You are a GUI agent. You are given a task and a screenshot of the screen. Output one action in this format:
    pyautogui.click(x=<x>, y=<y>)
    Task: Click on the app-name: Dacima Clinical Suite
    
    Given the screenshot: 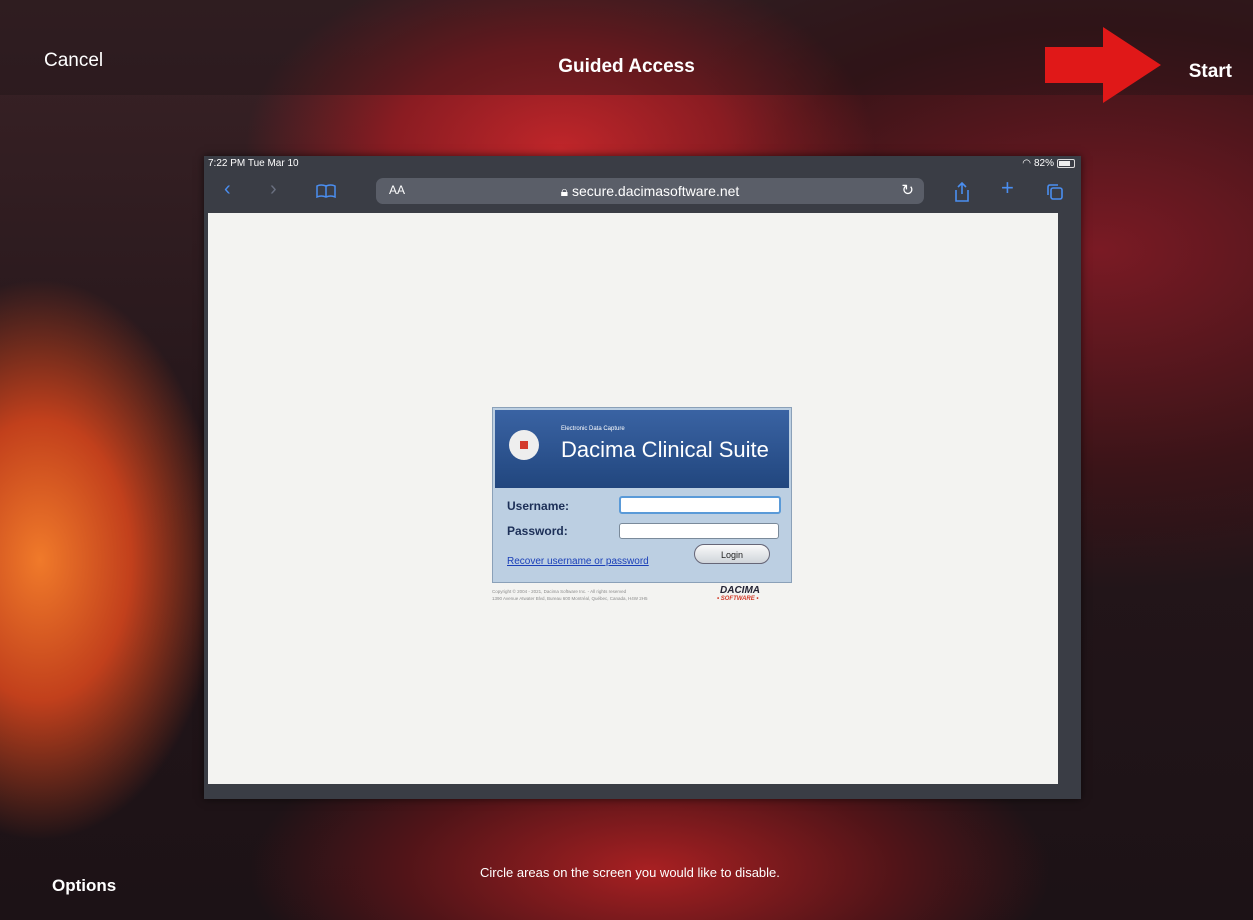 What is the action you would take?
    pyautogui.click(x=665, y=449)
    